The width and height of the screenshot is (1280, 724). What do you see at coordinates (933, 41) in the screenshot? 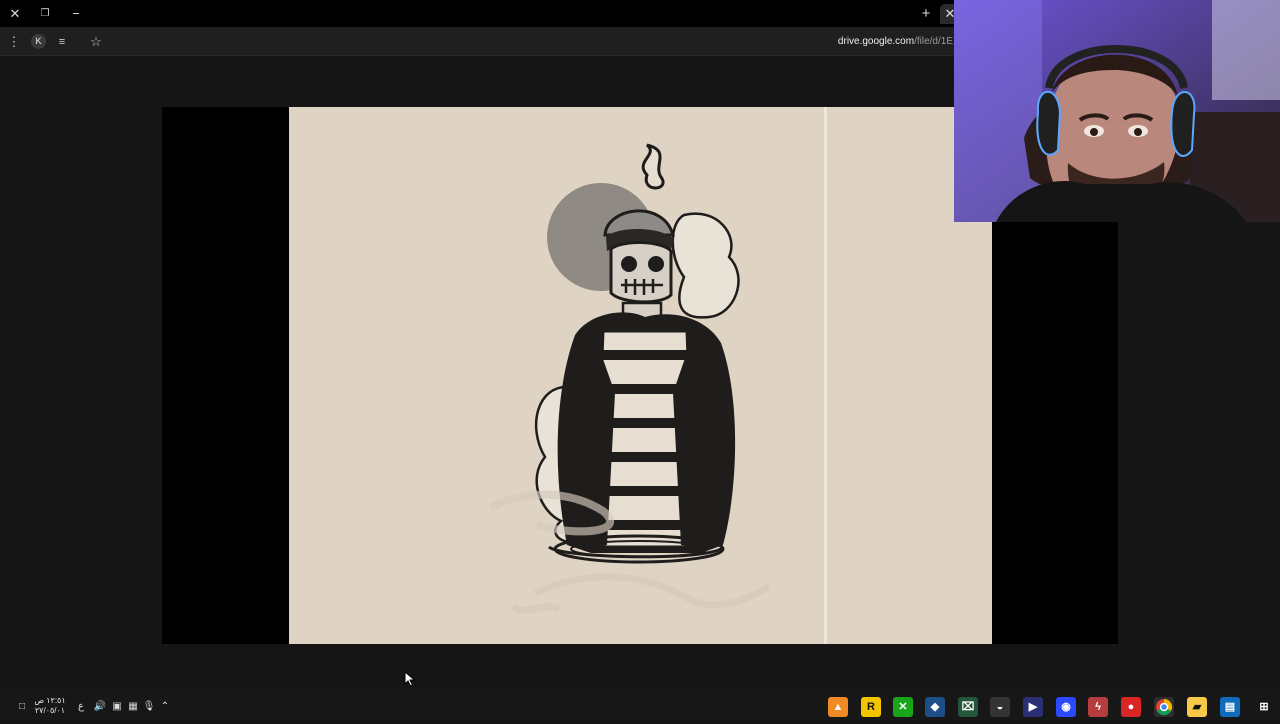
I see `url-path: /file/d/1E` at bounding box center [933, 41].